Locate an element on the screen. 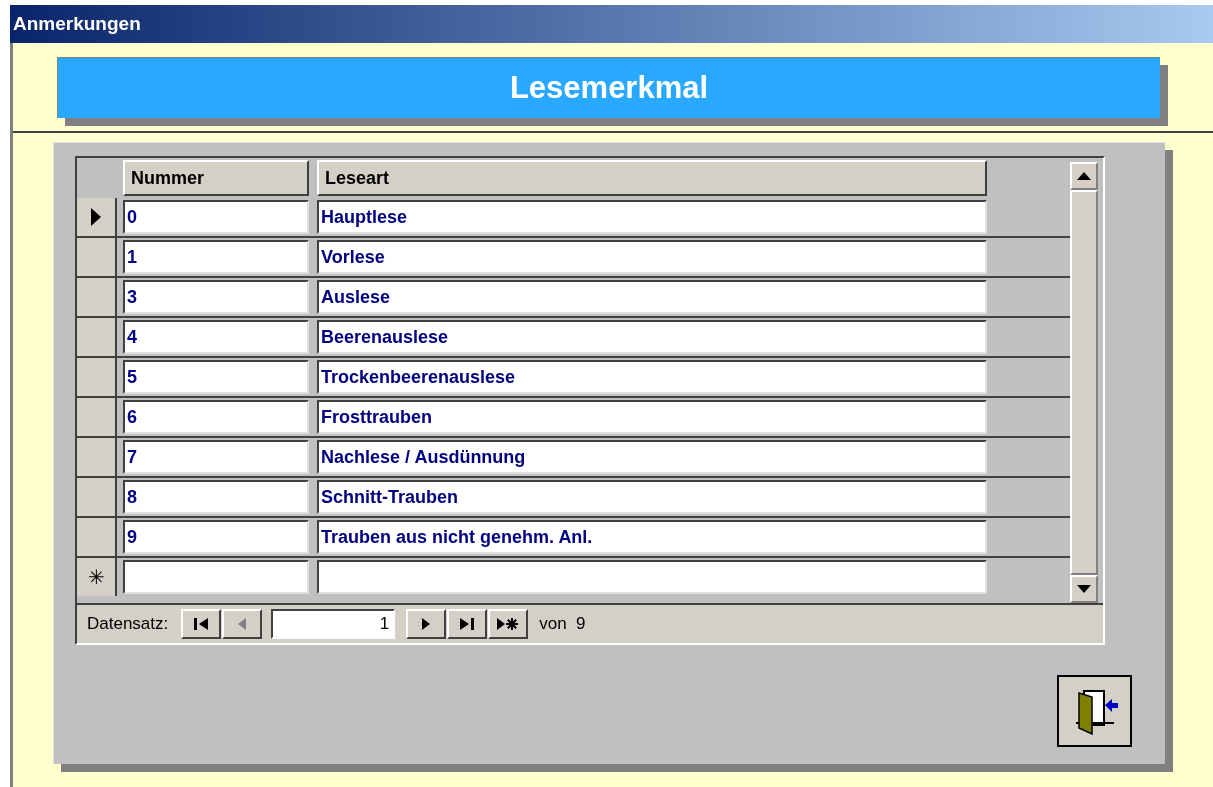 The image size is (1213, 787). current-record-icon is located at coordinates (96, 217).